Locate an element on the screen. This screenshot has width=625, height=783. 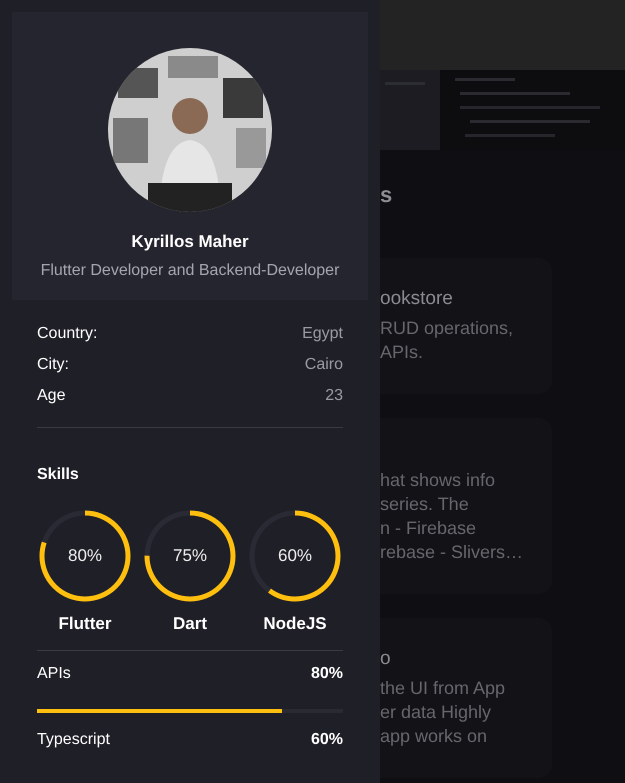
project-description: APIs. is located at coordinates (402, 352).